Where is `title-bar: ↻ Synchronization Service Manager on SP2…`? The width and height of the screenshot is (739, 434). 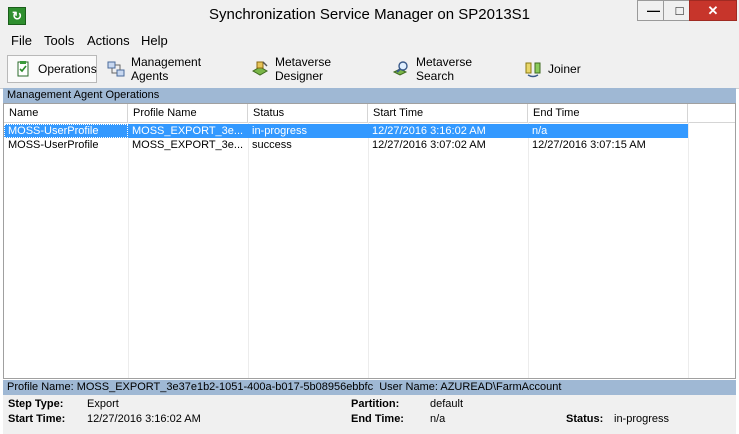
title-bar: ↻ Synchronization Service Manager on SP2… is located at coordinates (369, 15).